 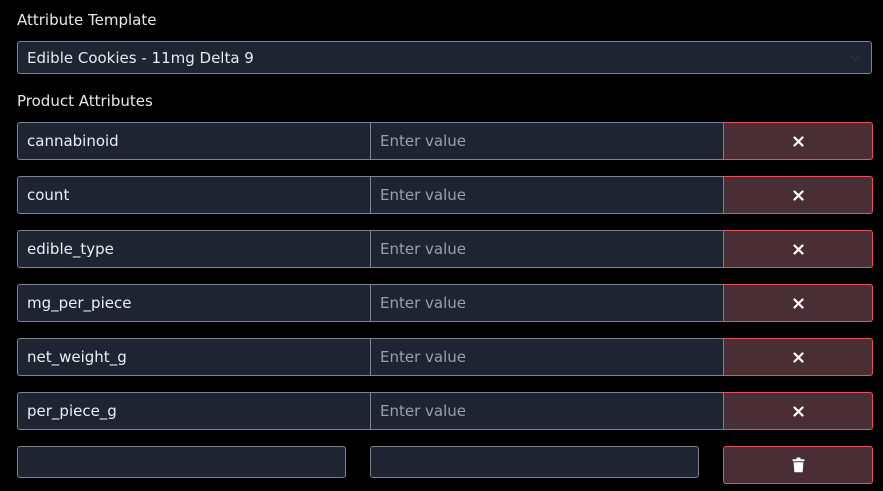 What do you see at coordinates (140, 57) in the screenshot?
I see `attribute-template-selected-value: Edible Cookies - 11mg Delta 9` at bounding box center [140, 57].